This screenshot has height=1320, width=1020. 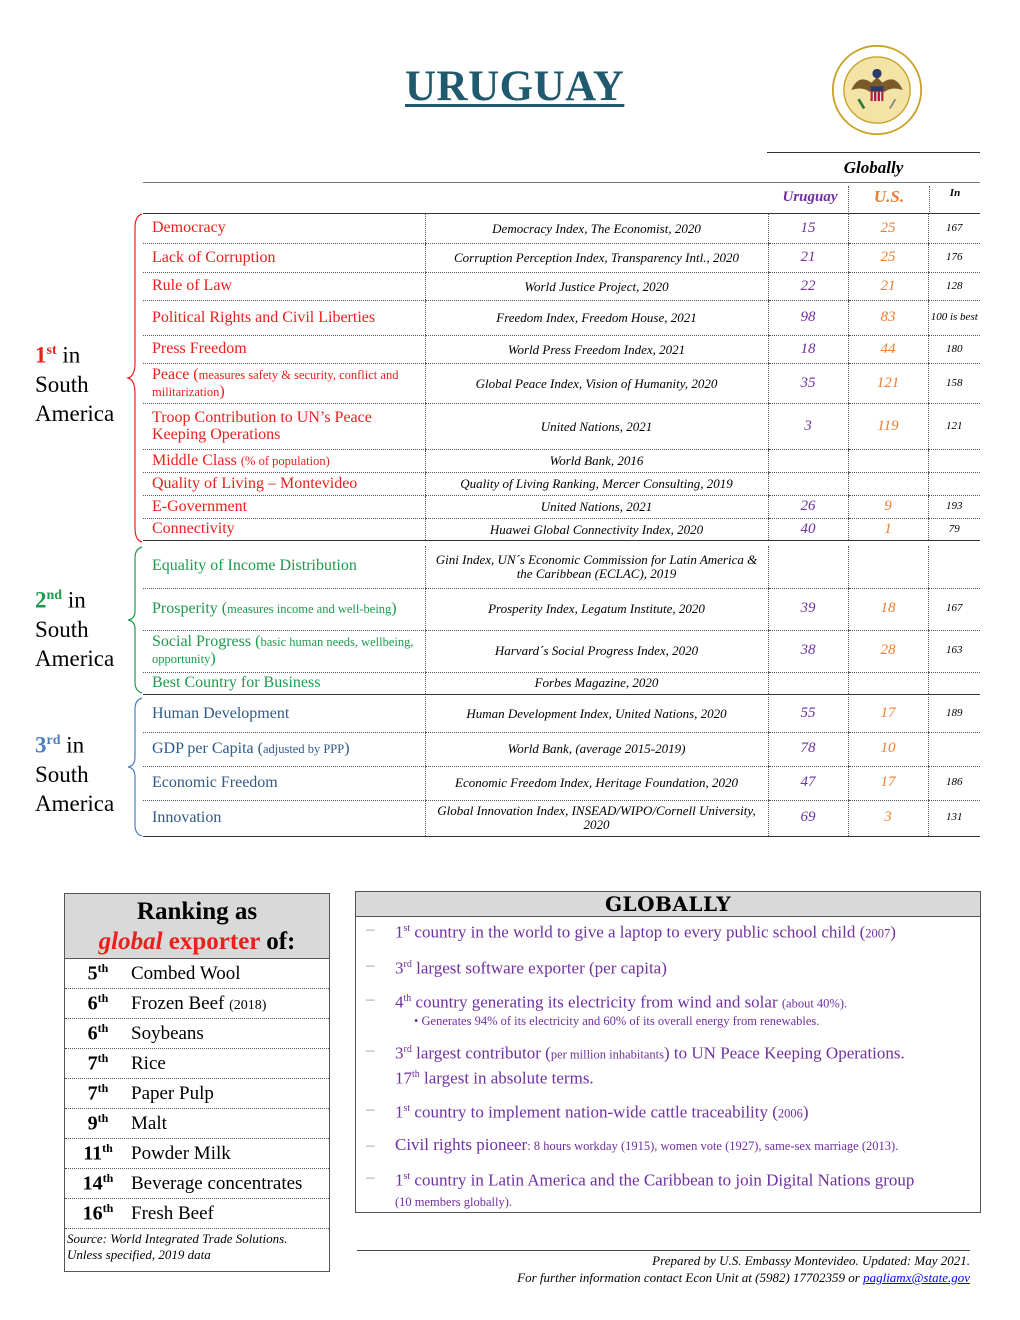 What do you see at coordinates (284, 683) in the screenshot?
I see `indicator-name: Best Country for Business` at bounding box center [284, 683].